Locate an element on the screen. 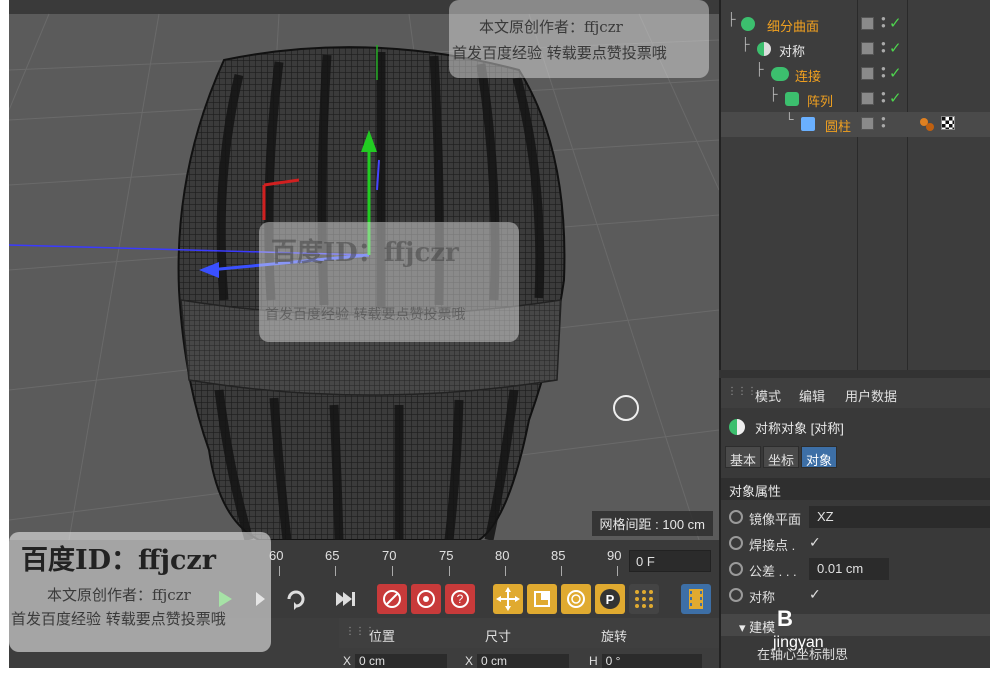  param-symmetry: 对称 ✓ is located at coordinates (855, 595).